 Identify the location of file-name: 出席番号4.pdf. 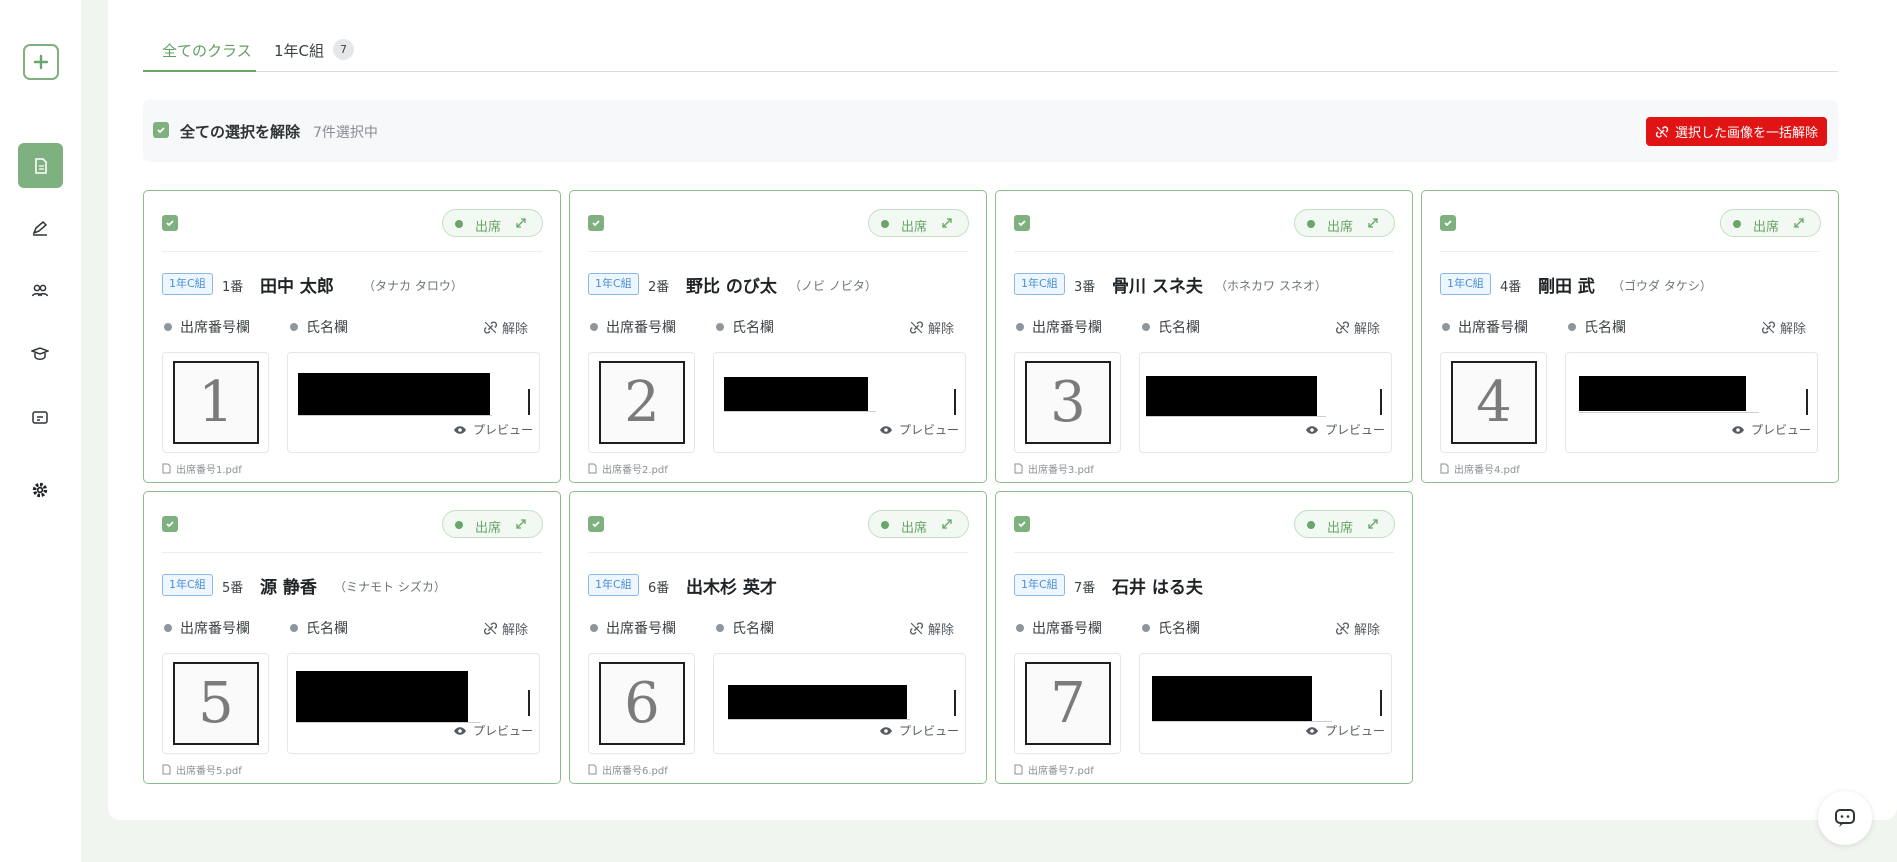
(1480, 468).